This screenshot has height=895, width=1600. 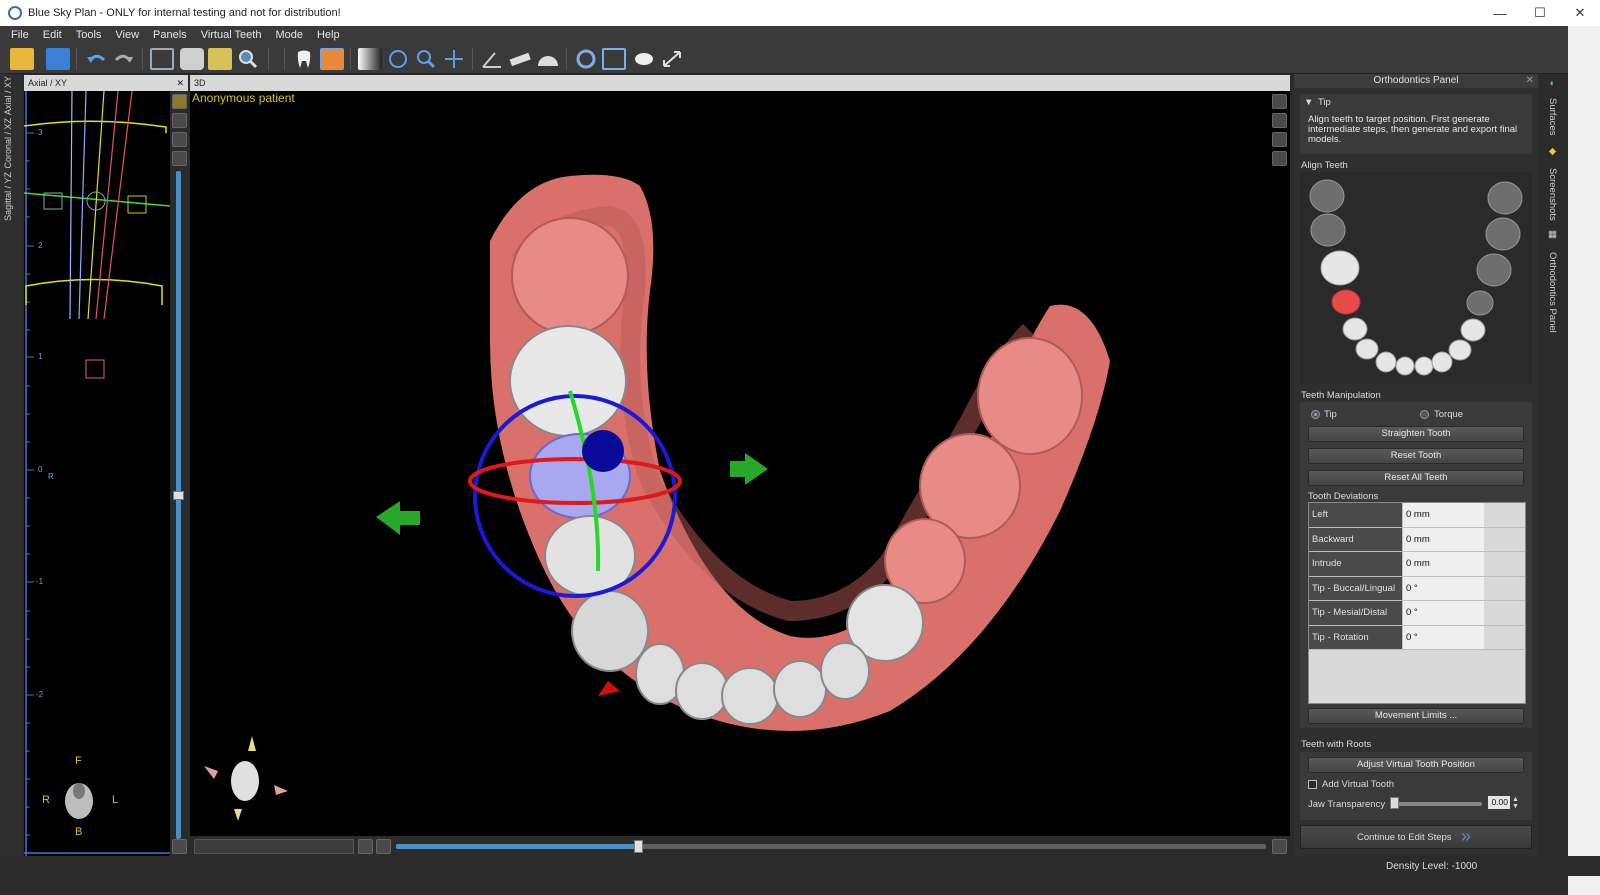 What do you see at coordinates (398, 59) in the screenshot?
I see `rotate-icon` at bounding box center [398, 59].